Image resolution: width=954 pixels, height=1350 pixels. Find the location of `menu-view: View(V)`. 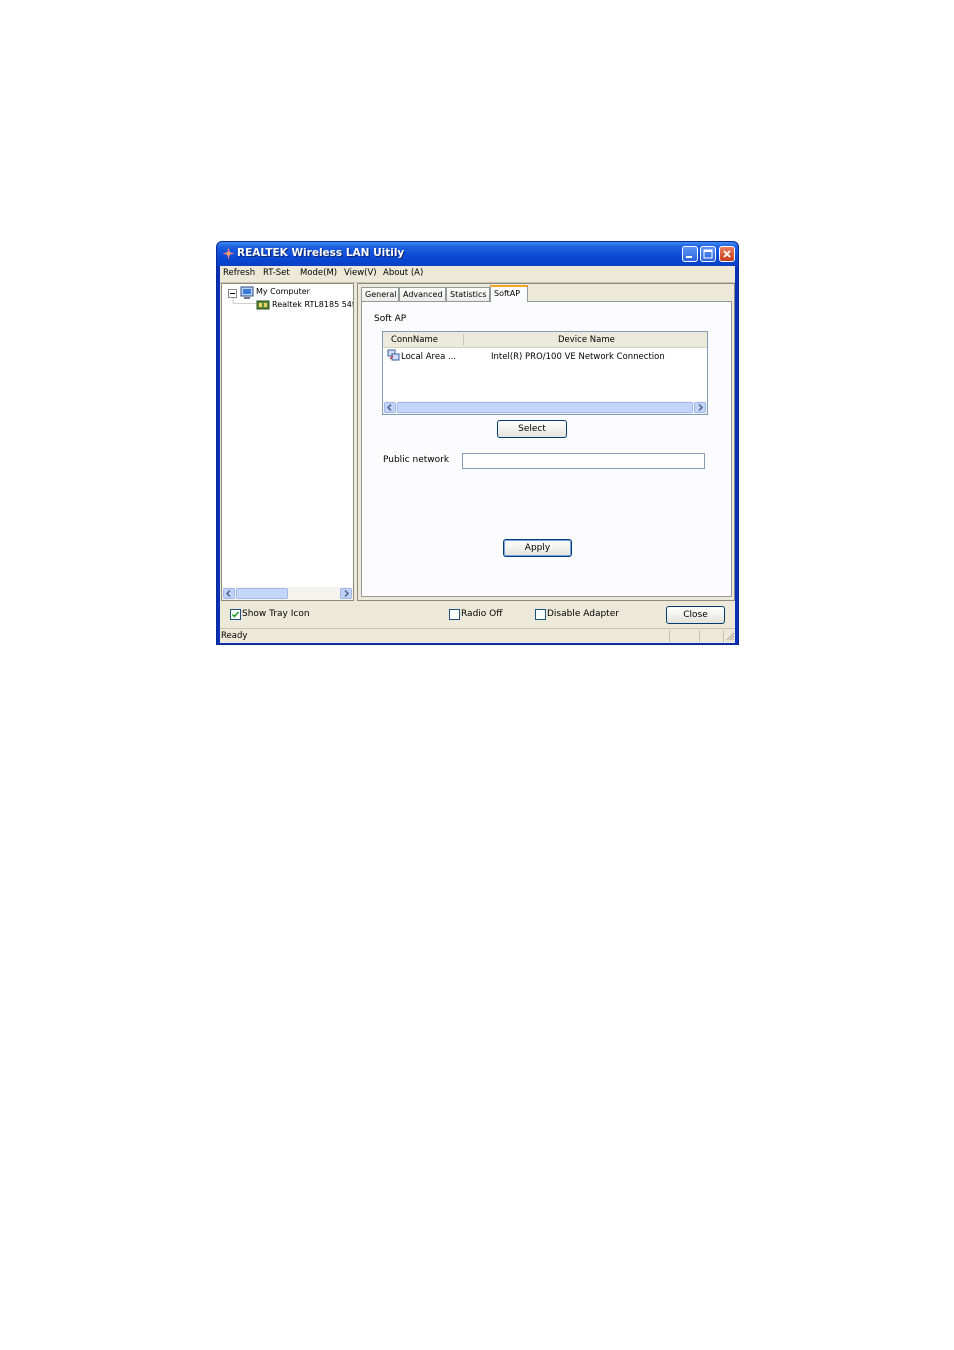

menu-view: View(V) is located at coordinates (360, 273).